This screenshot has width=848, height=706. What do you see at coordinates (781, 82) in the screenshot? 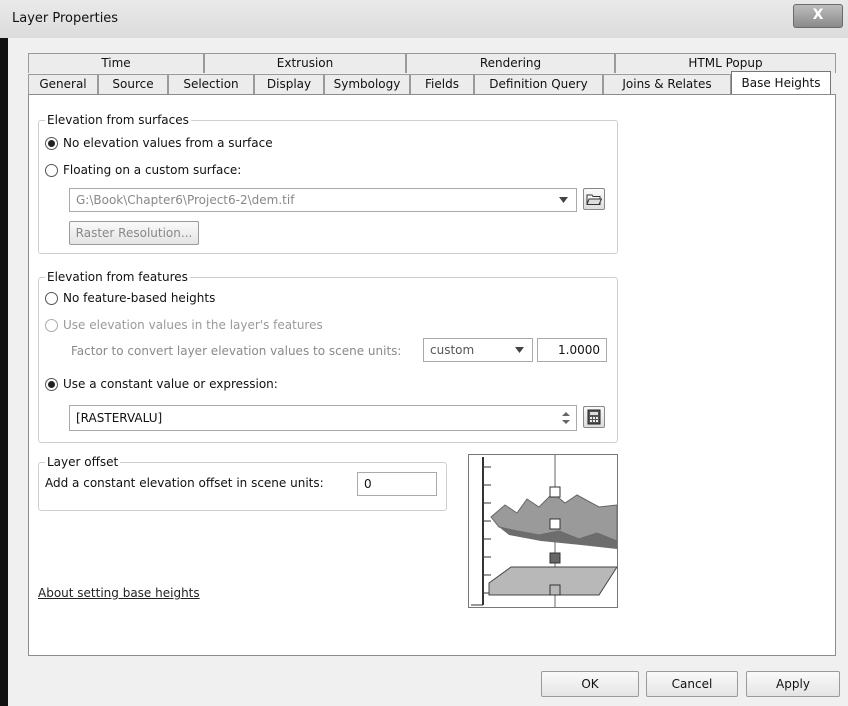
I see `tab-base-heights: Base Heights` at bounding box center [781, 82].